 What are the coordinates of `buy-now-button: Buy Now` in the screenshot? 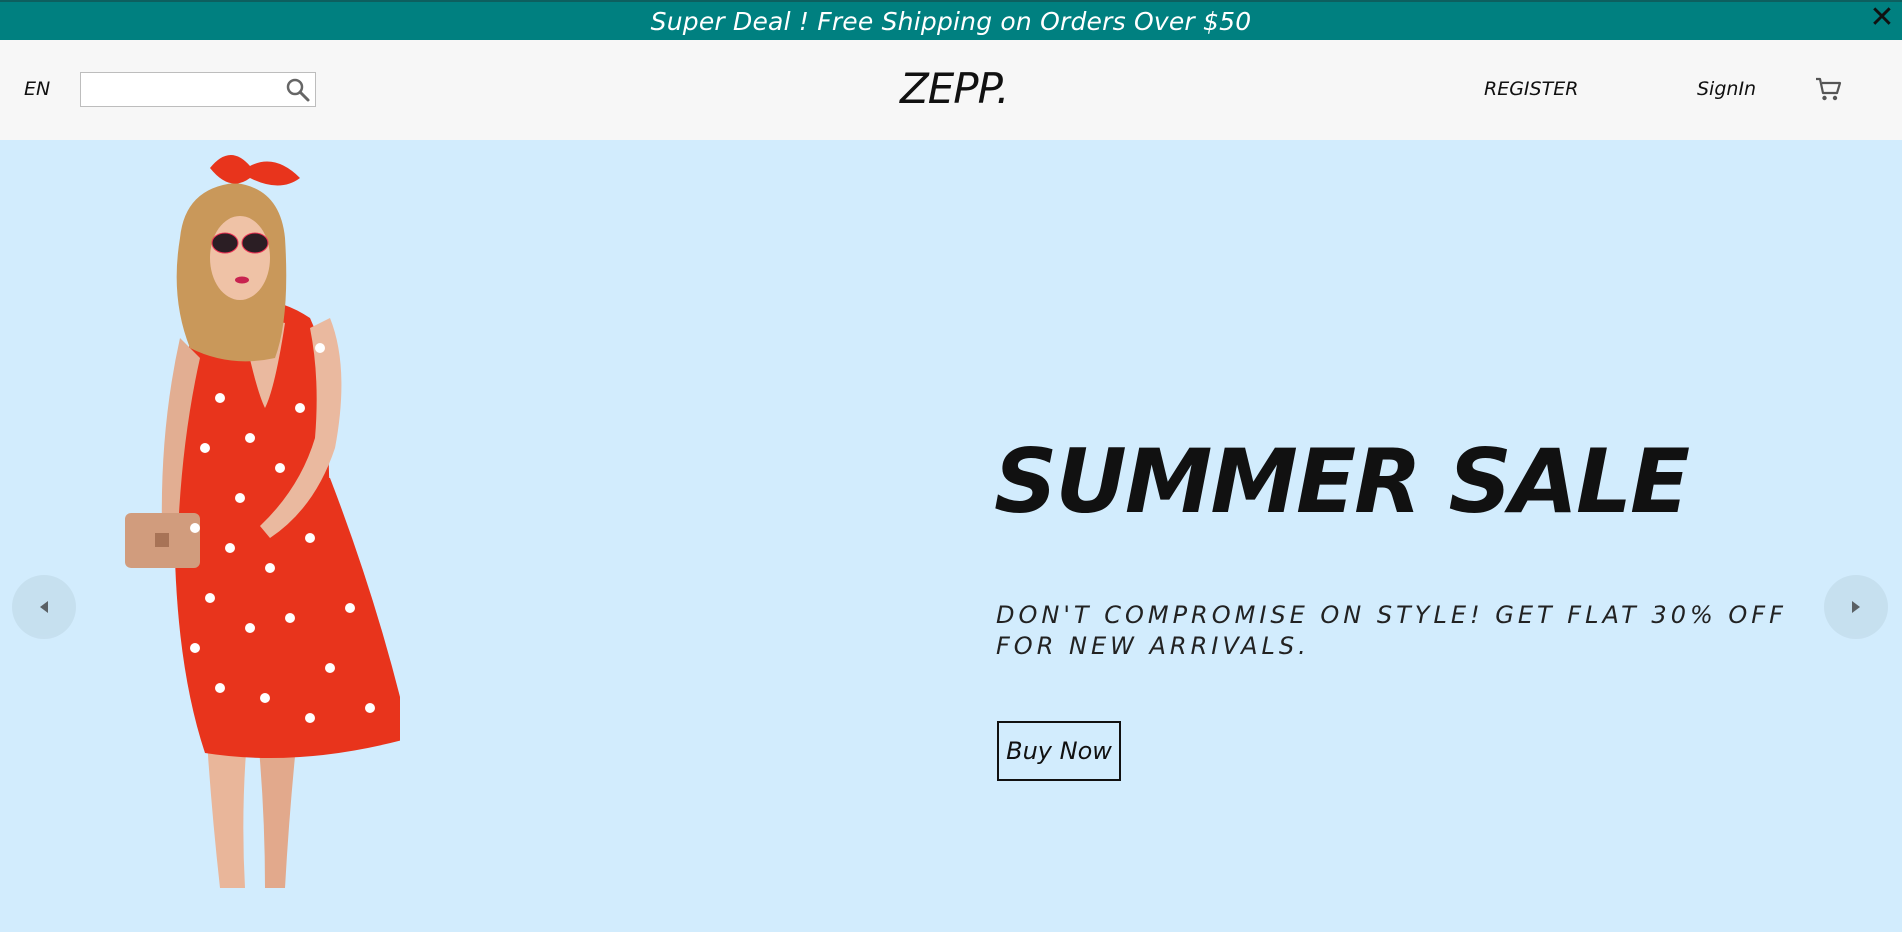 It's located at (1059, 751).